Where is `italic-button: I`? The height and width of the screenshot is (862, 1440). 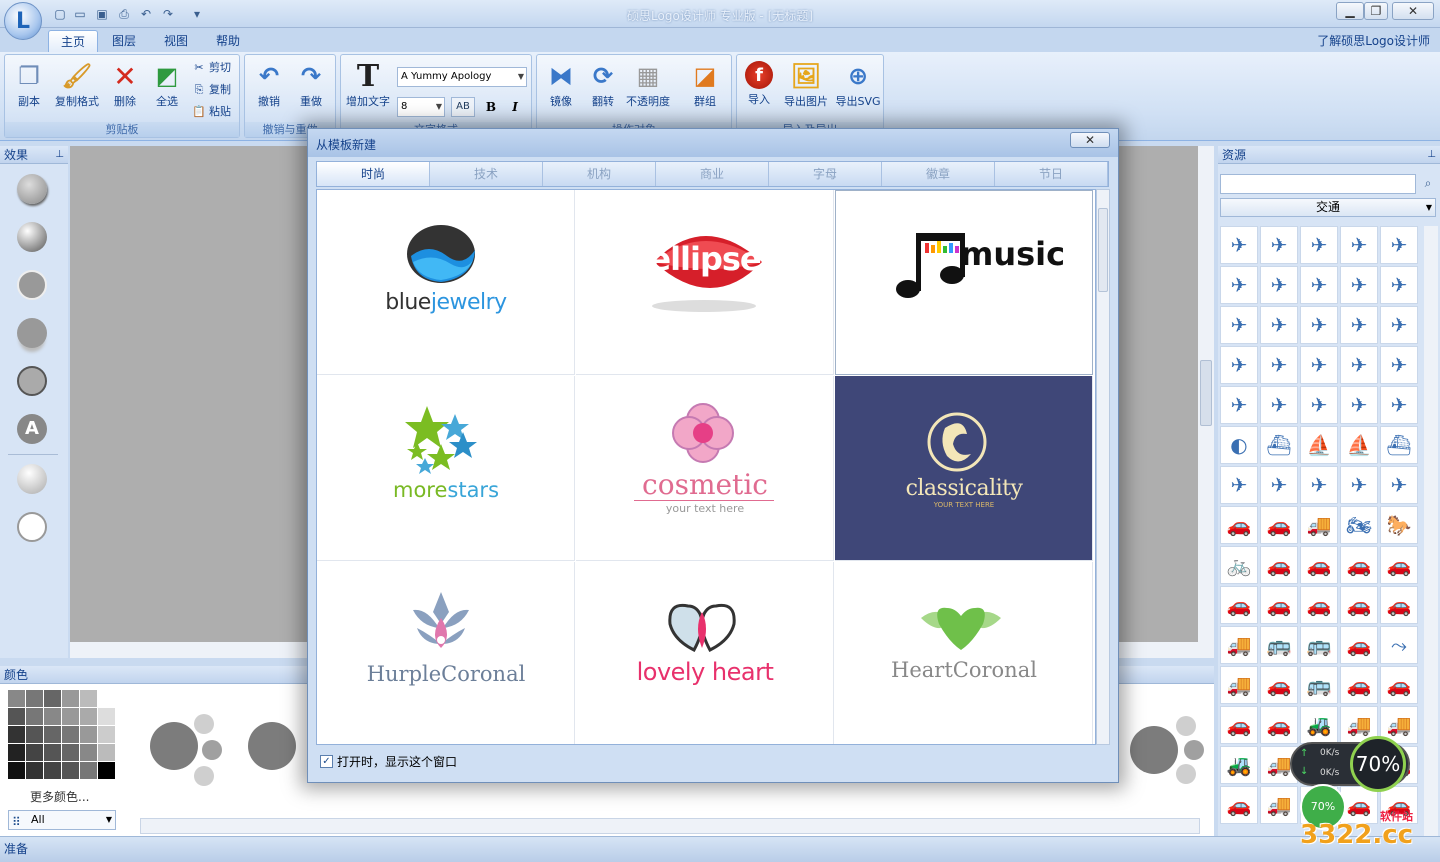 italic-button: I is located at coordinates (515, 107).